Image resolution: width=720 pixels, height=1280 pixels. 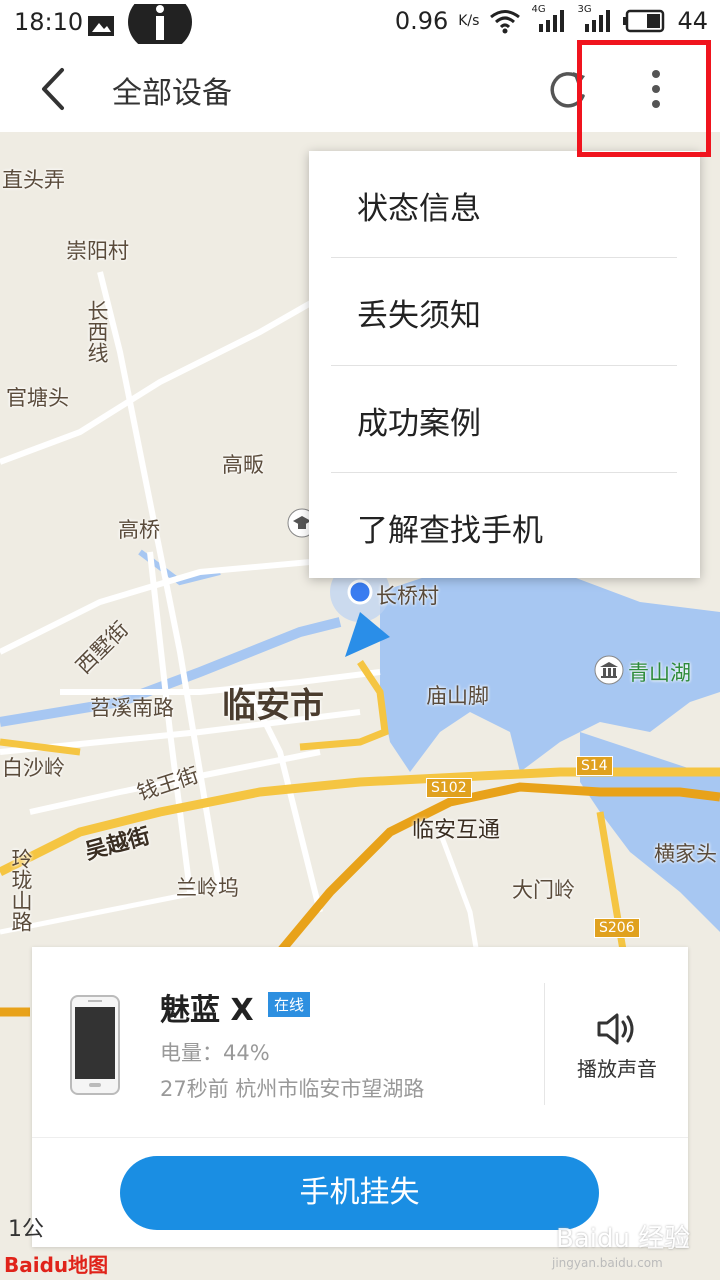 I want to click on map-label-linglongshanlu: 玲珑山路, so click(x=21, y=890).